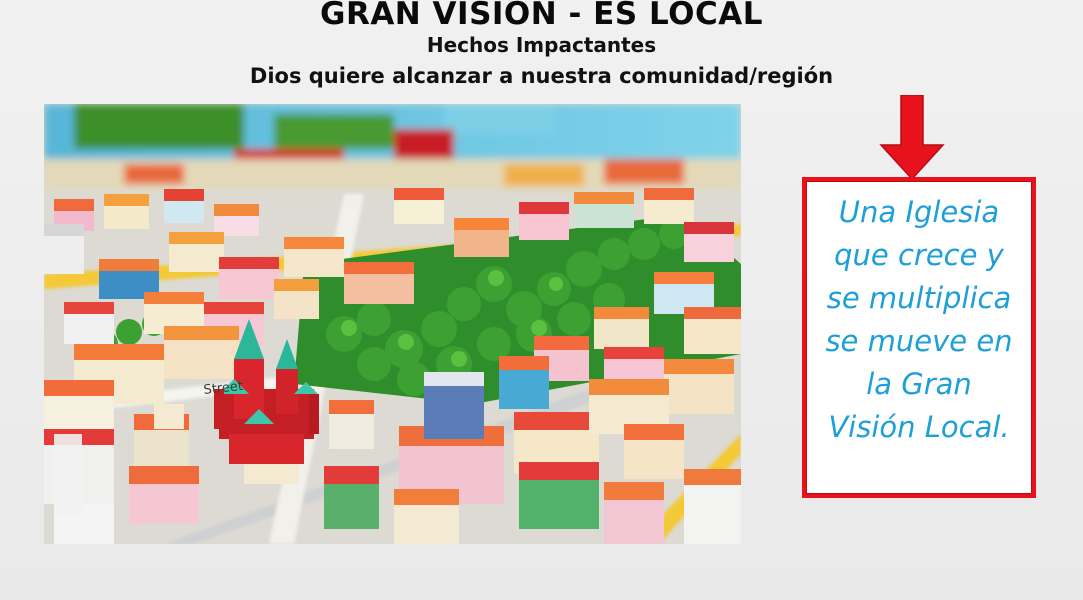 The height and width of the screenshot is (600, 1083). What do you see at coordinates (912, 138) in the screenshot?
I see `arrow-down-icon` at bounding box center [912, 138].